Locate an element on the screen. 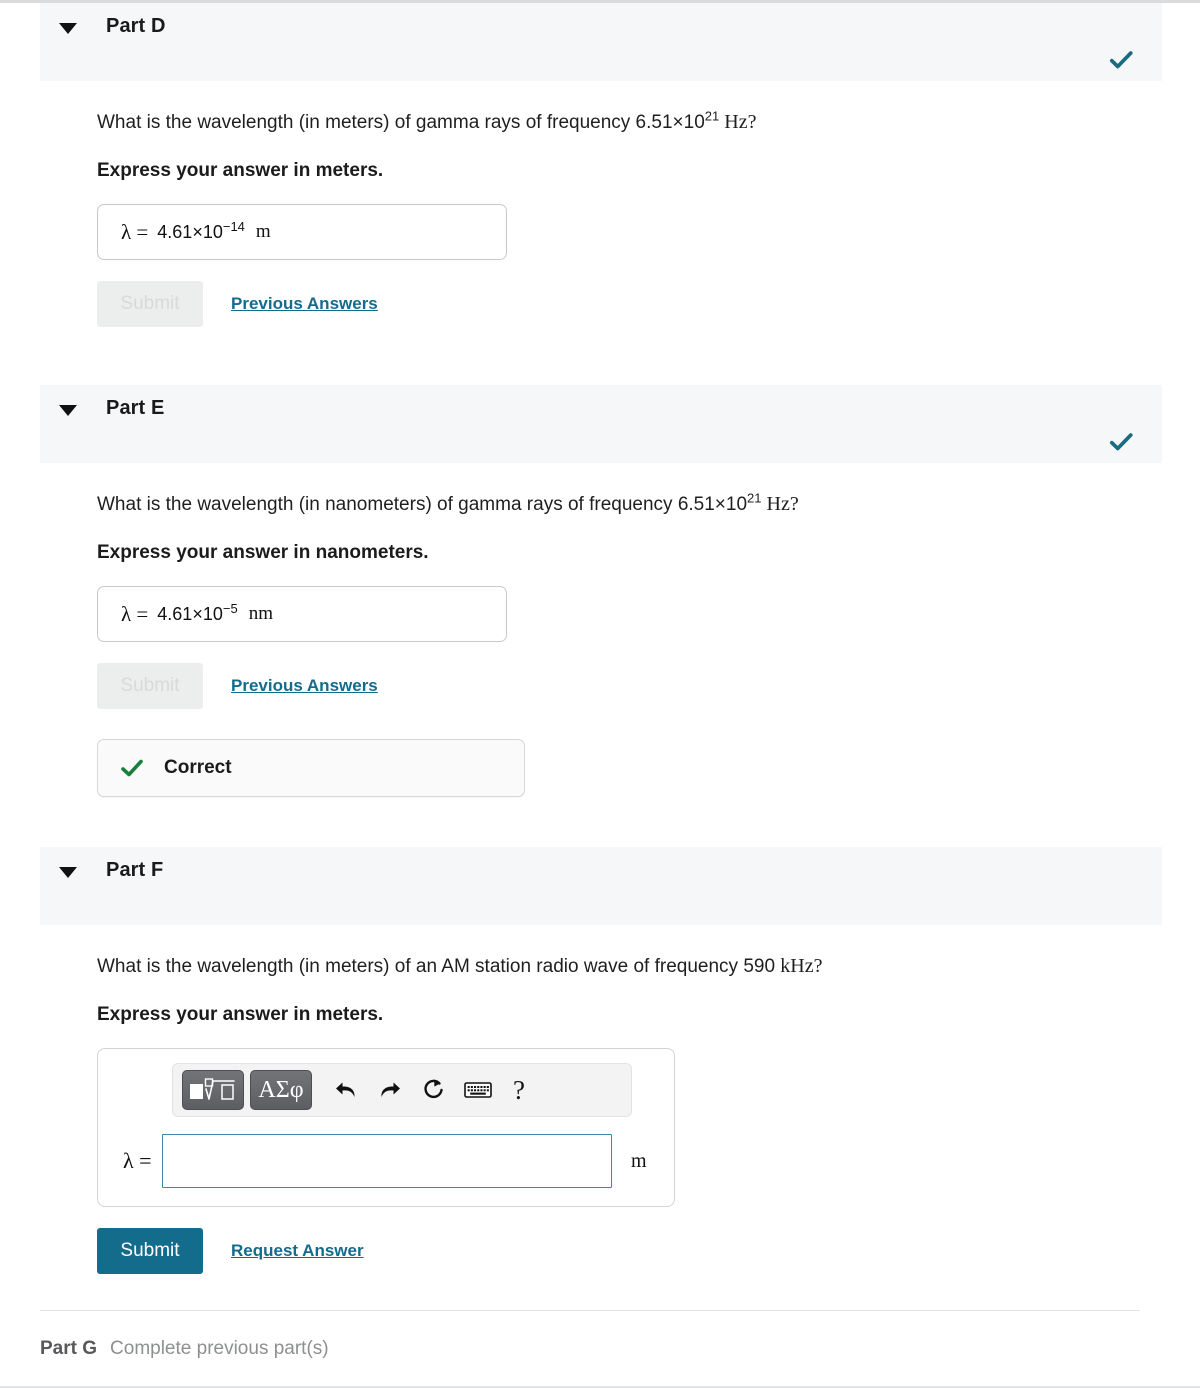  square-root-glyph-icon is located at coordinates (212, 1089).